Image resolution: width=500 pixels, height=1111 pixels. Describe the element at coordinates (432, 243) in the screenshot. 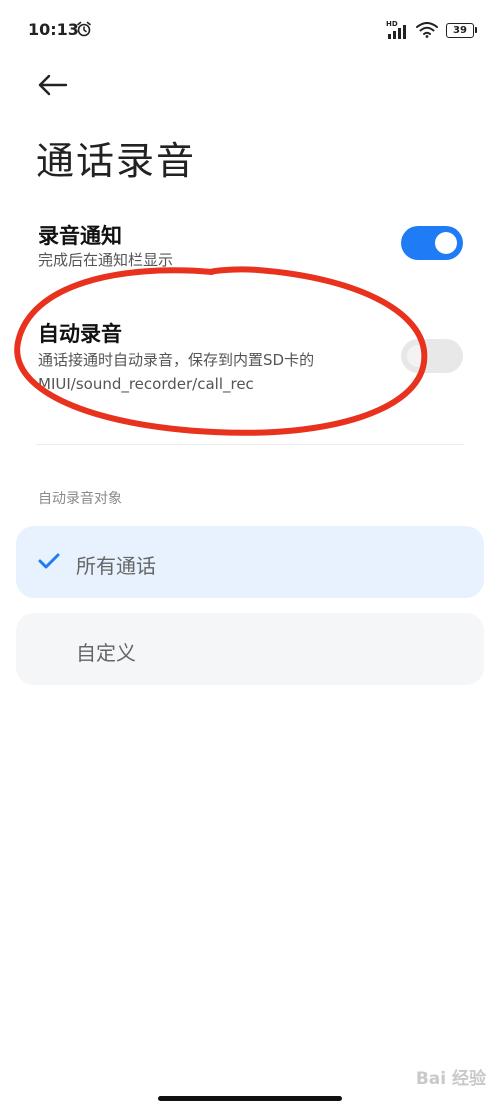

I see `record-notification-toggle` at that location.